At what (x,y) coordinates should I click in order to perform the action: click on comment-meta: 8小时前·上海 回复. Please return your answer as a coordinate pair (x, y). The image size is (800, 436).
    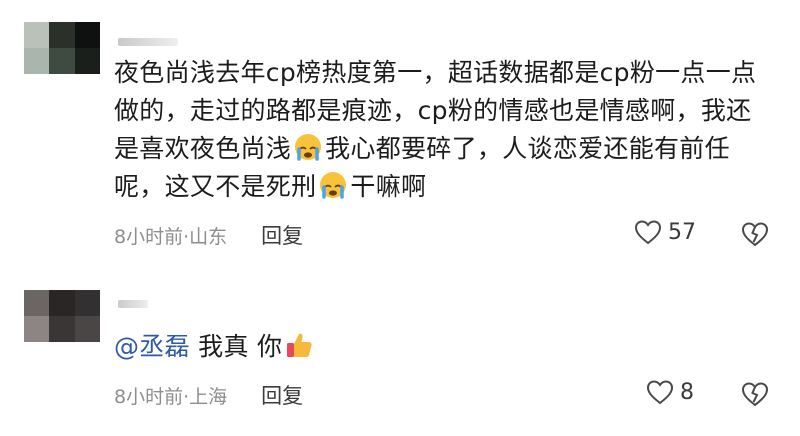
    Looking at the image, I should click on (208, 395).